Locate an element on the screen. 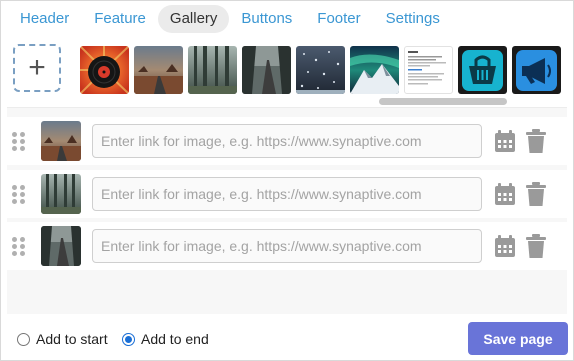 The image size is (574, 361). thumbnail-list is located at coordinates (323, 70).